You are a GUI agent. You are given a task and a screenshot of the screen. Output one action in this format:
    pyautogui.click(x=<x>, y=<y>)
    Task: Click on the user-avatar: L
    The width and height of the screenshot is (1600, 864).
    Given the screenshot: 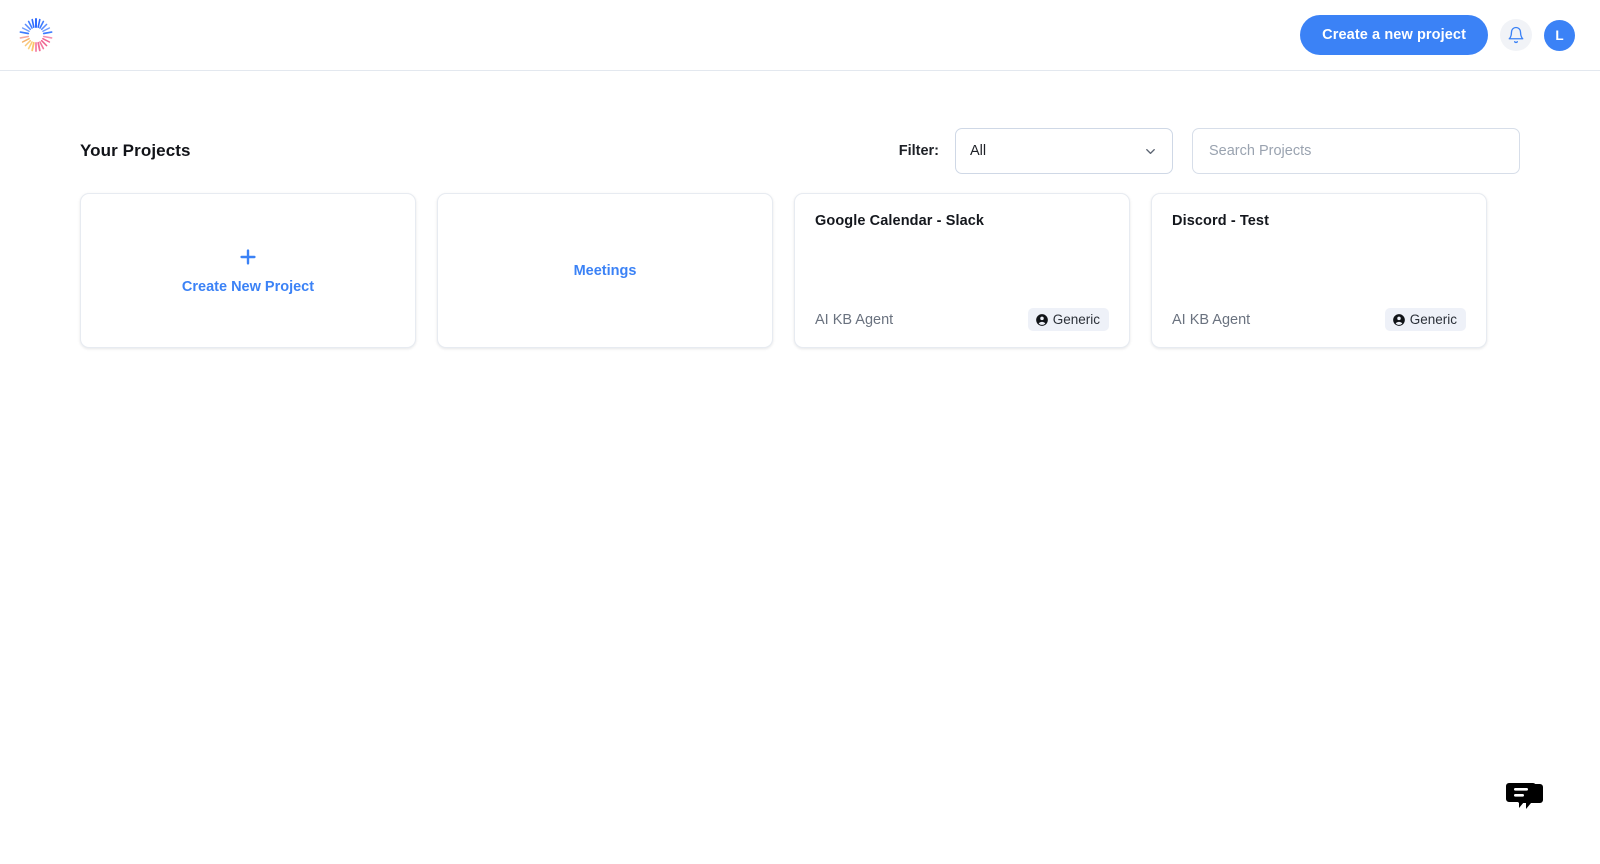 What is the action you would take?
    pyautogui.click(x=1559, y=35)
    